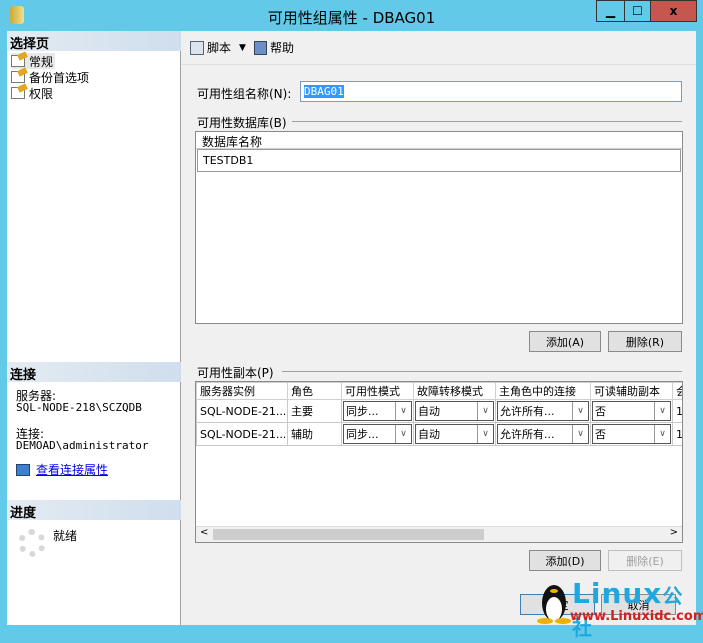 The width and height of the screenshot is (703, 643). What do you see at coordinates (235, 373) in the screenshot?
I see `replicas-group-label: 可用性副本(P)` at bounding box center [235, 373].